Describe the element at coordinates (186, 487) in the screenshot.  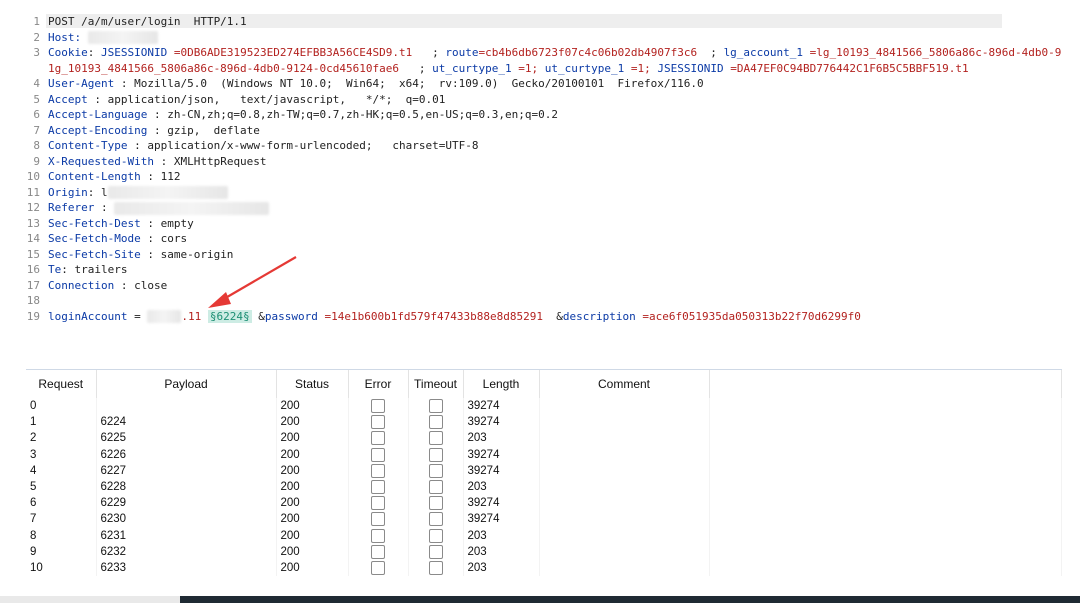
I see `payload-cell: 6228` at that location.